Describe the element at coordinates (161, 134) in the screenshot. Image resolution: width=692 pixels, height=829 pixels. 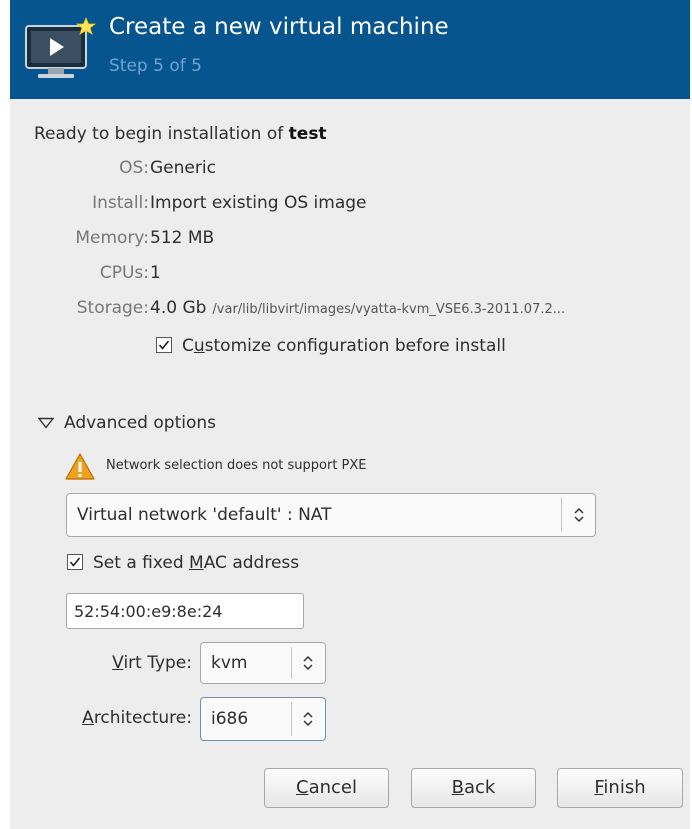
I see `ready-prefix: Ready to begin installation of` at that location.